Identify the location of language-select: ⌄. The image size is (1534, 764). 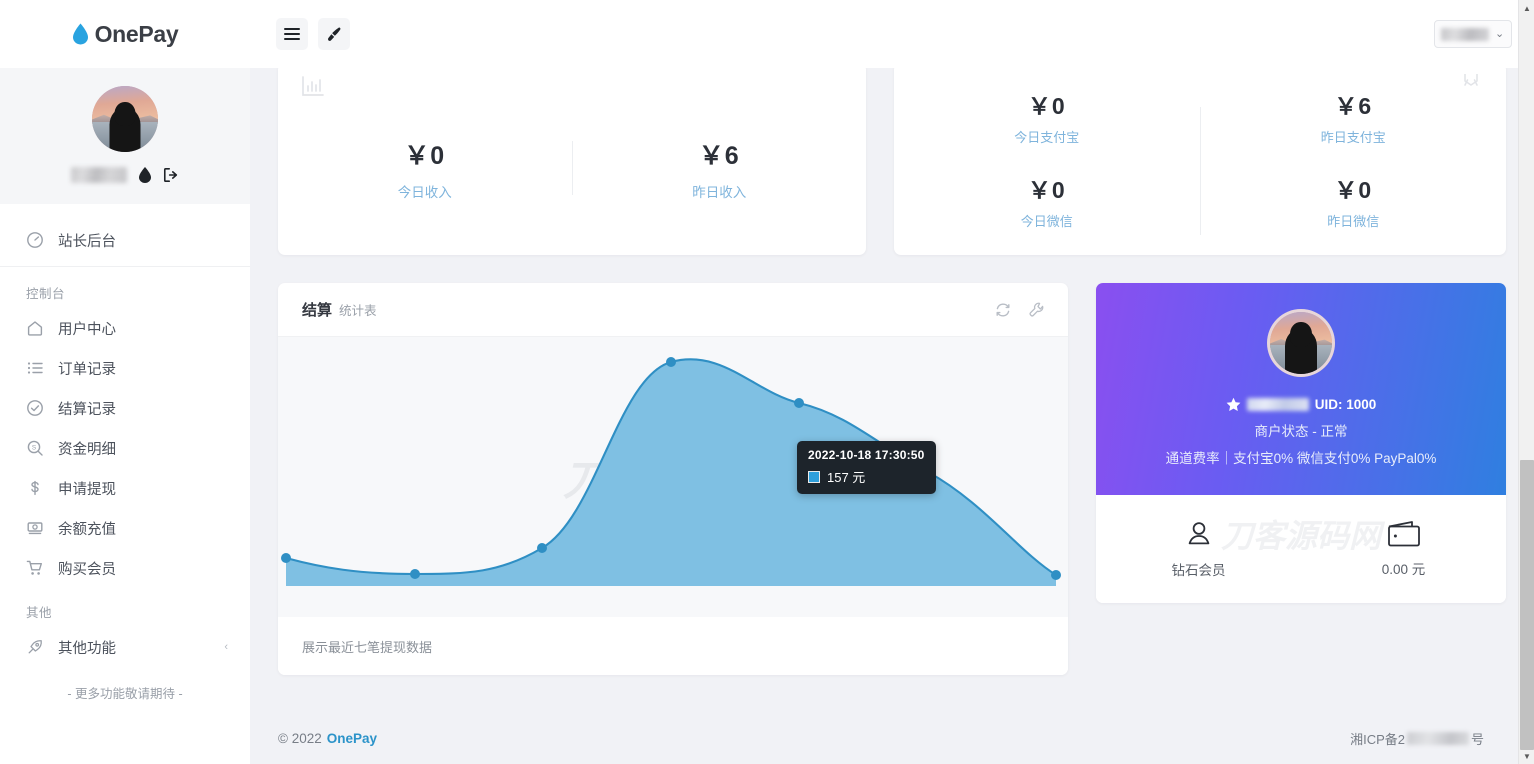
(1473, 34).